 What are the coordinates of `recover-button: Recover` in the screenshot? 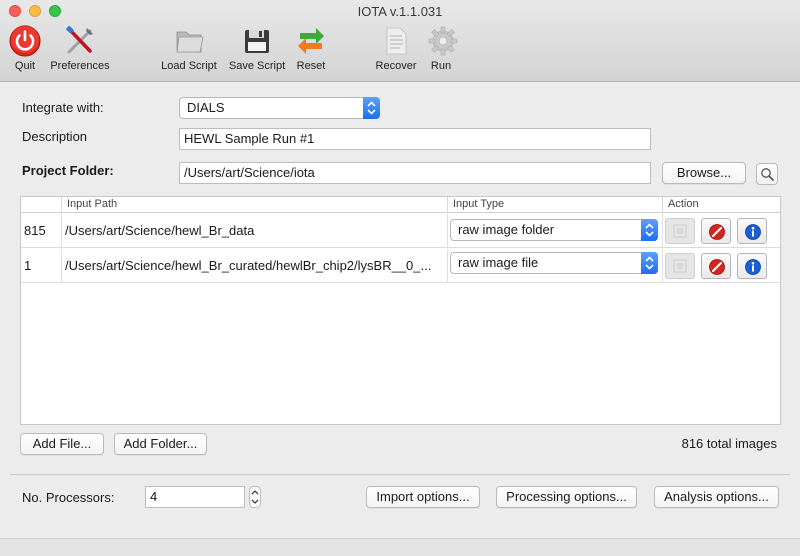 It's located at (396, 48).